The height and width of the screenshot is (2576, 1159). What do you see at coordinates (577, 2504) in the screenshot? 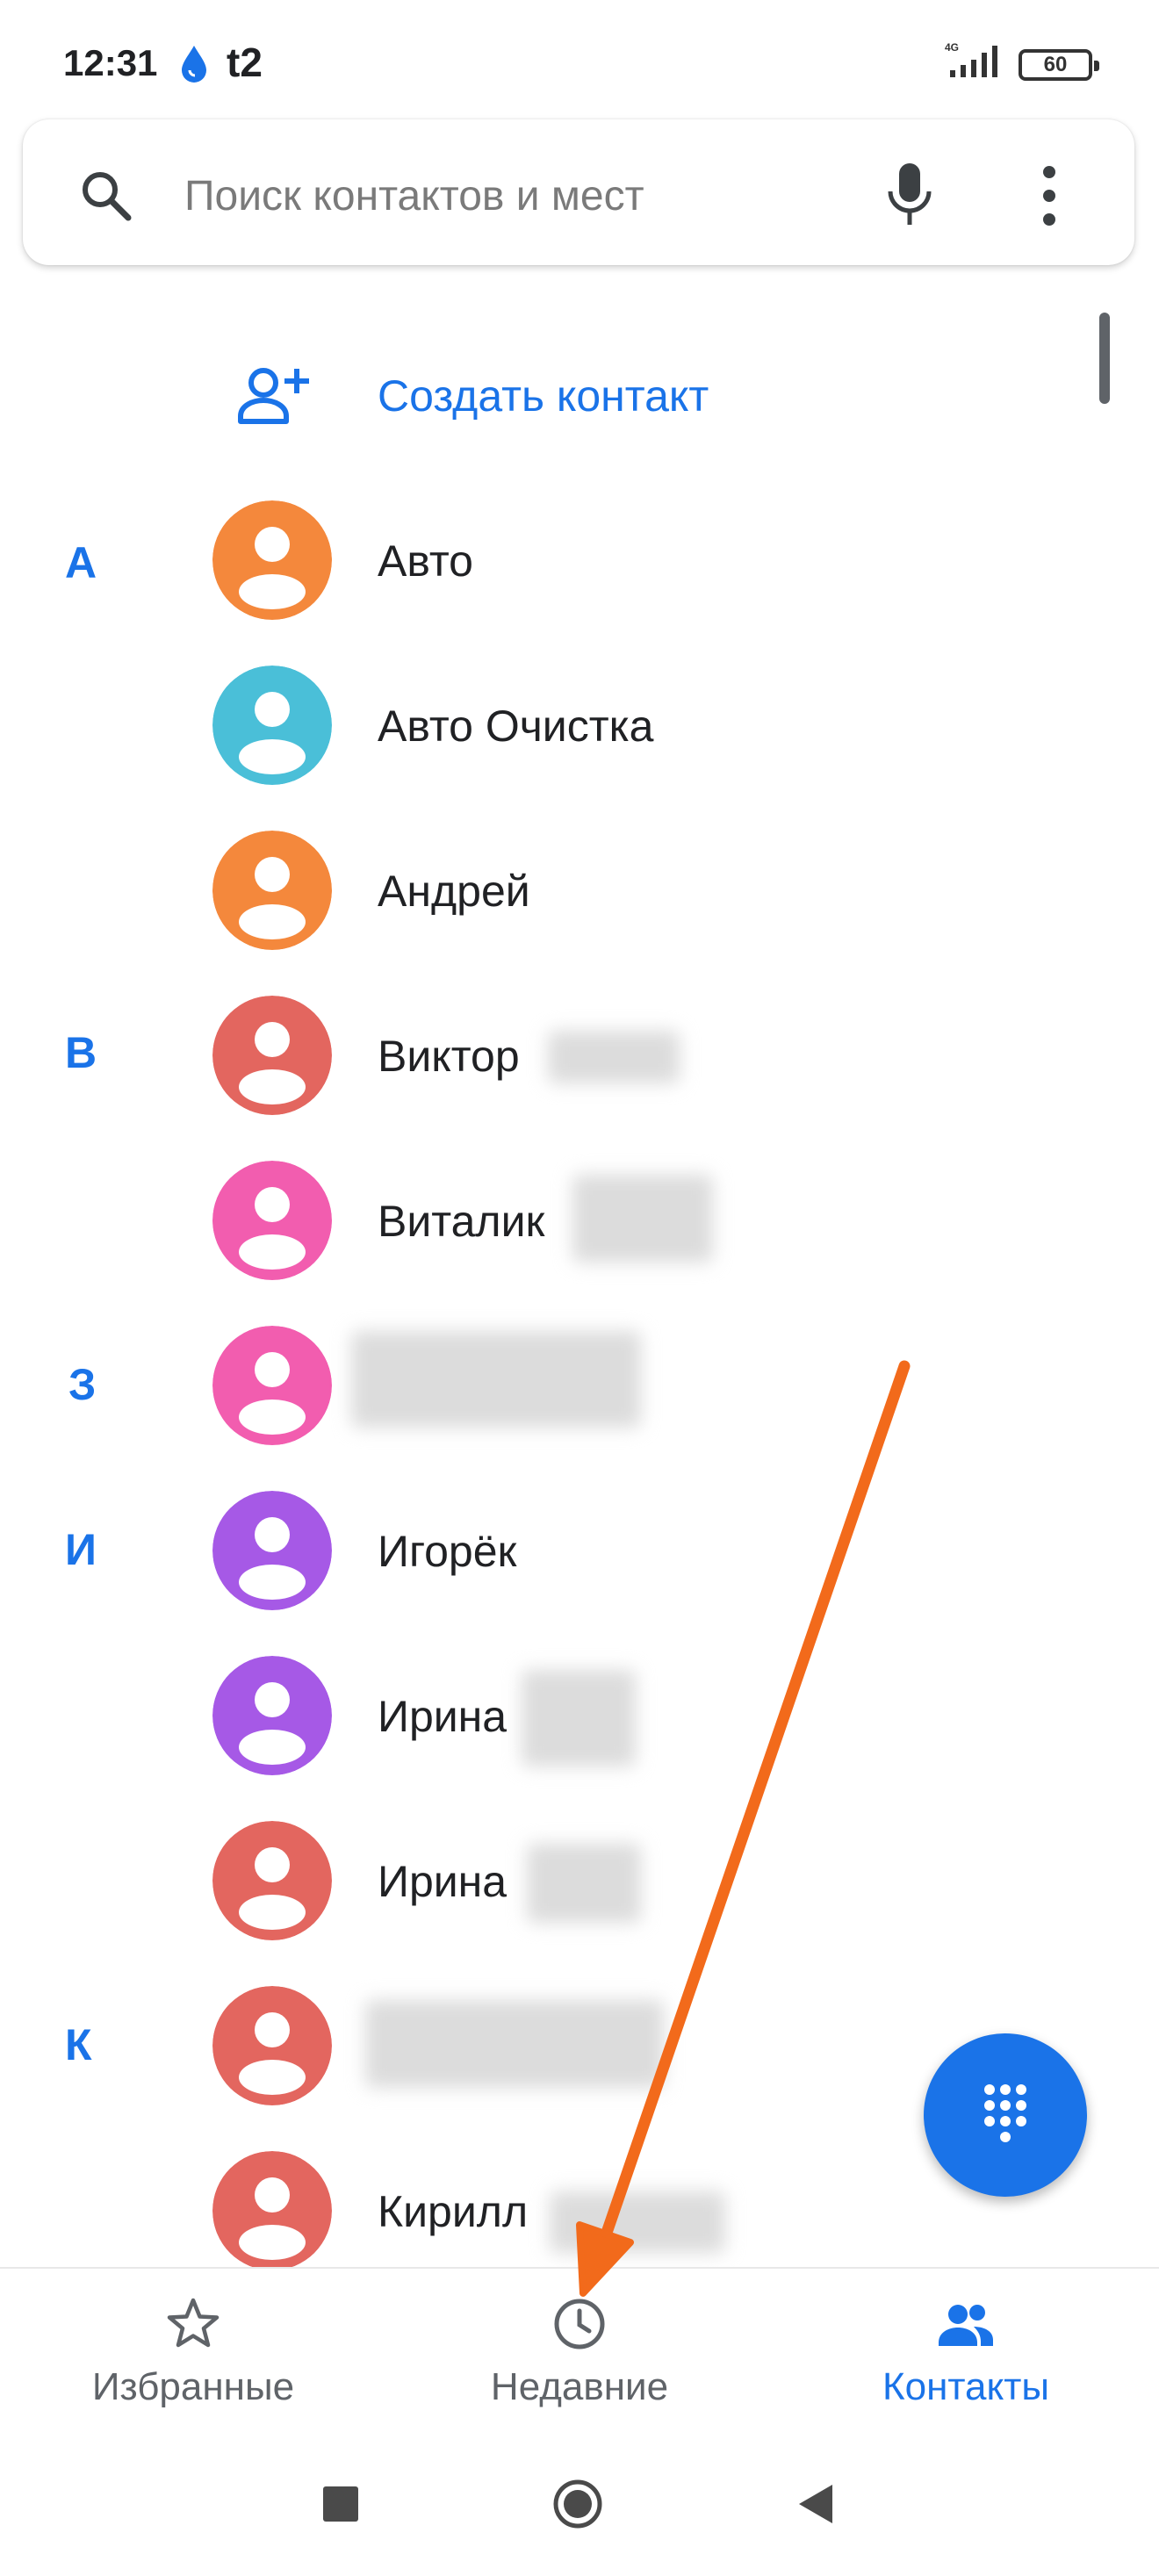
I see `home-button` at bounding box center [577, 2504].